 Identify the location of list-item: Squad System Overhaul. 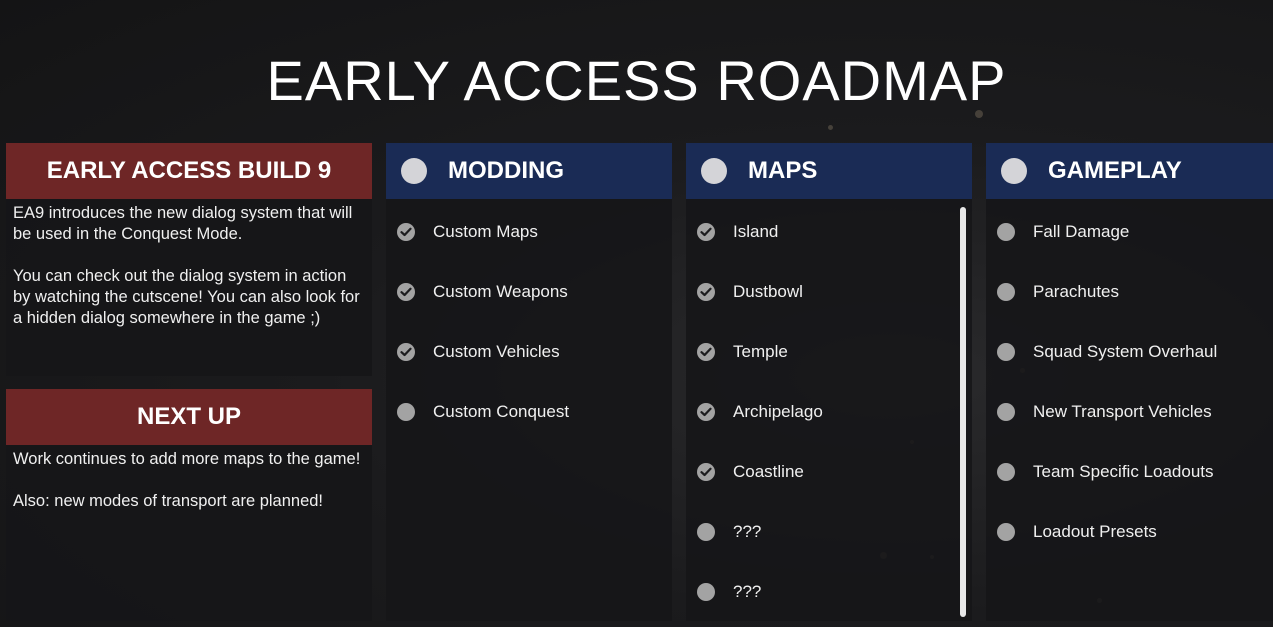
(1129, 365).